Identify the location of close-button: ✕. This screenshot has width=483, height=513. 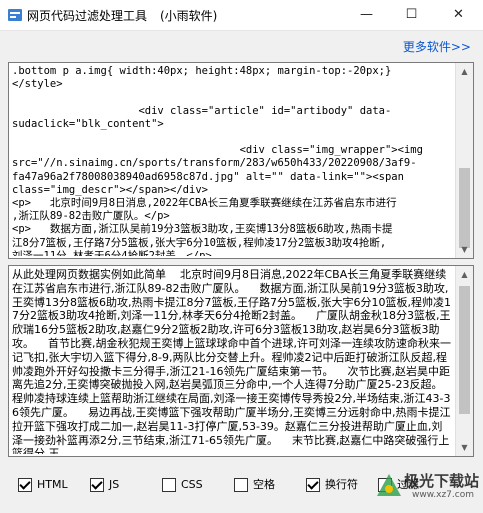
(458, 15).